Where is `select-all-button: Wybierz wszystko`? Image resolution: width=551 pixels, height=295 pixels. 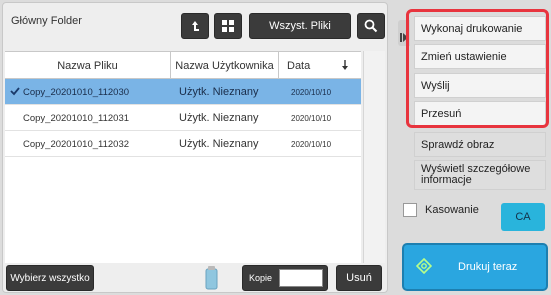
select-all-button: Wybierz wszystko is located at coordinates (50, 278).